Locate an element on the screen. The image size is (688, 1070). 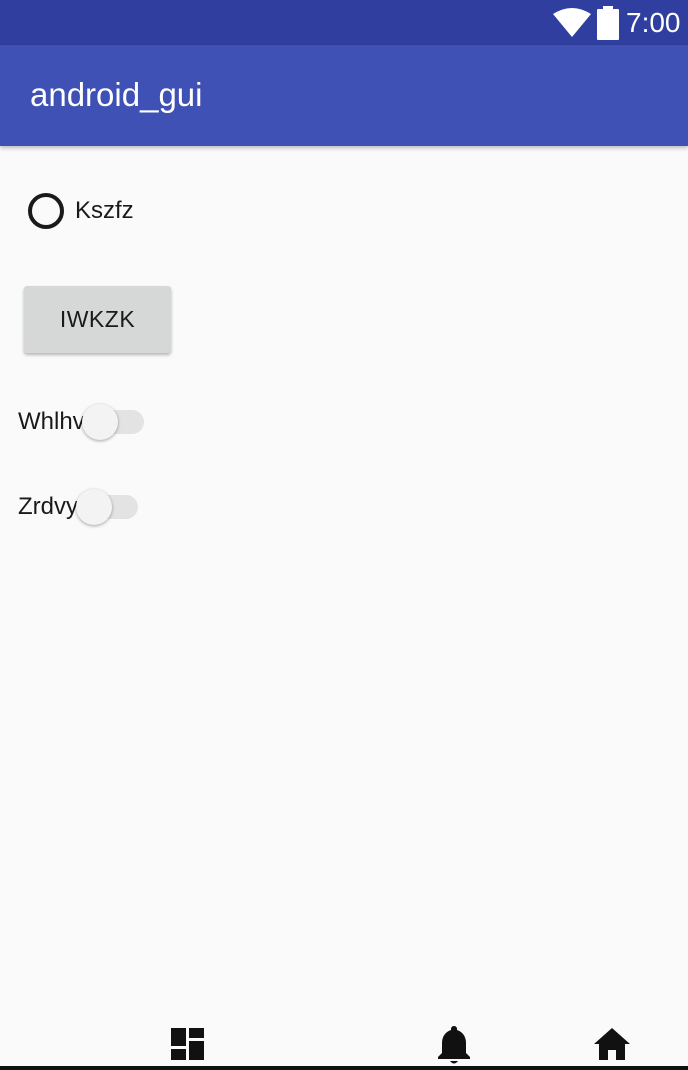
bell-icon is located at coordinates (454, 1045).